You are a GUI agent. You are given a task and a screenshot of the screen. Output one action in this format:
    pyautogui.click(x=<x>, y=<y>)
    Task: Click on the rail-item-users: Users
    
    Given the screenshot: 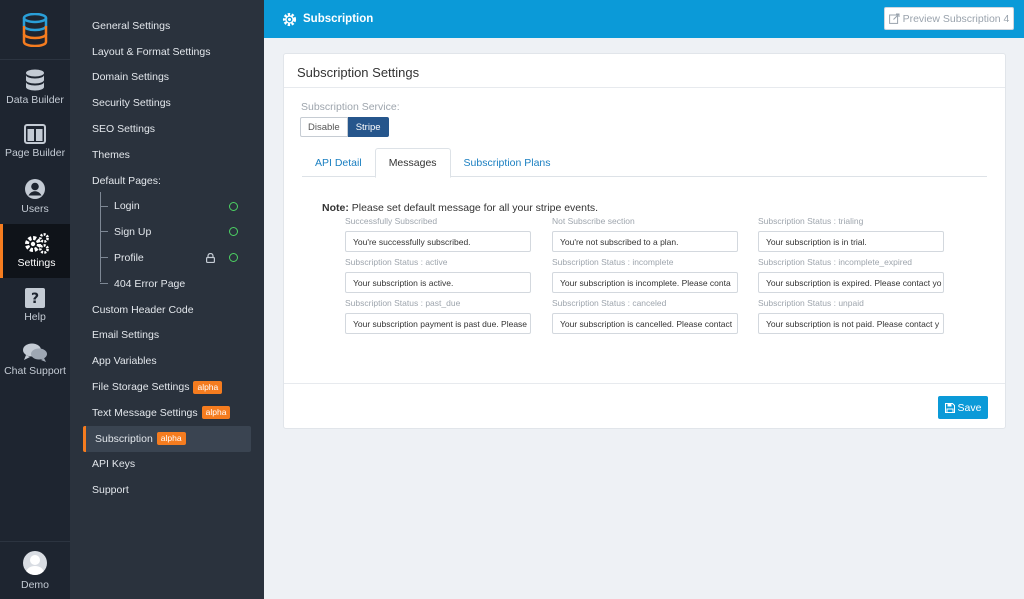 What is the action you would take?
    pyautogui.click(x=35, y=196)
    